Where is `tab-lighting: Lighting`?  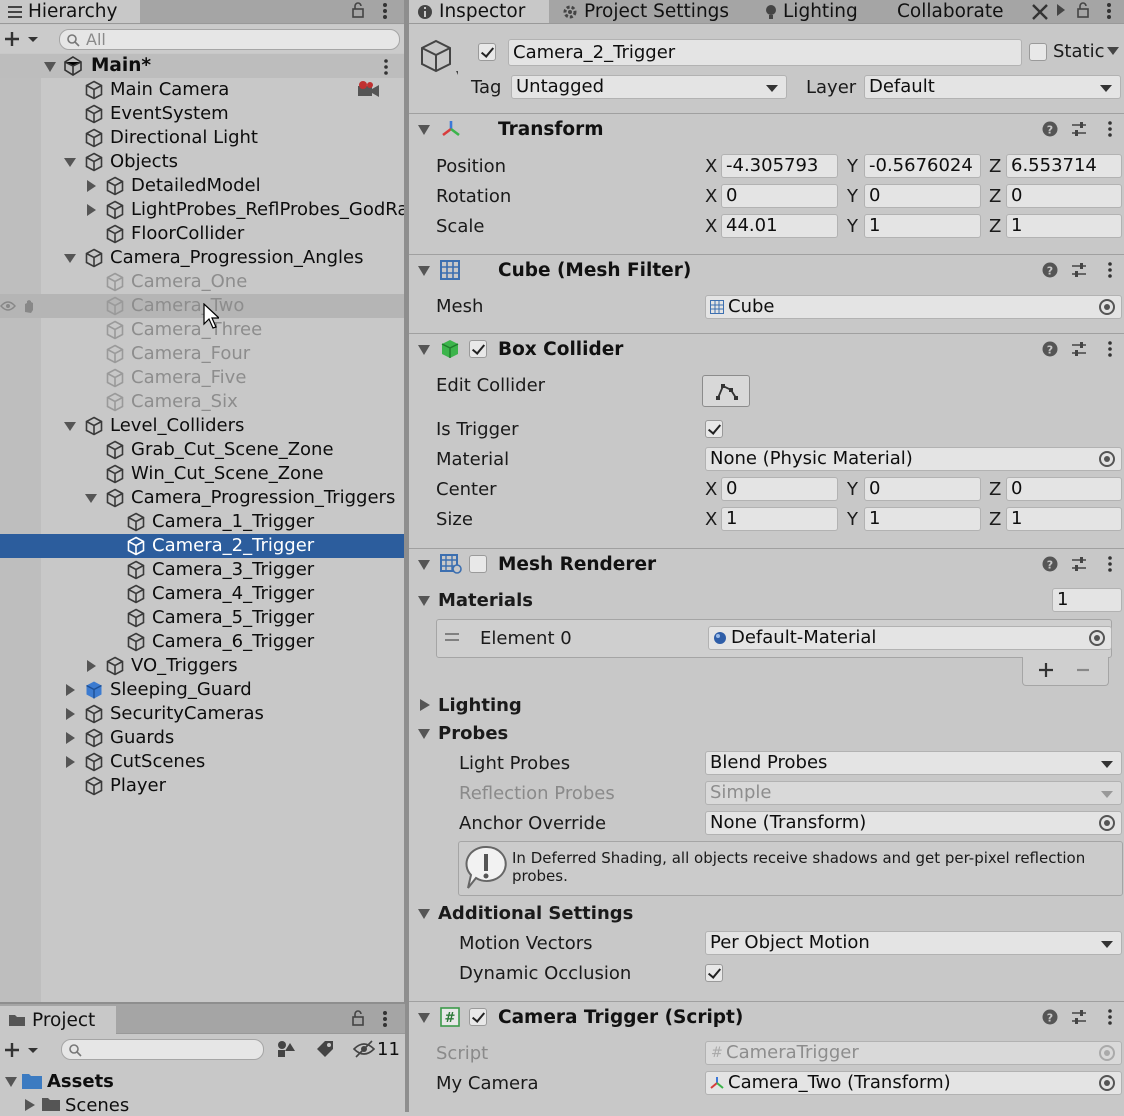 tab-lighting: Lighting is located at coordinates (811, 11).